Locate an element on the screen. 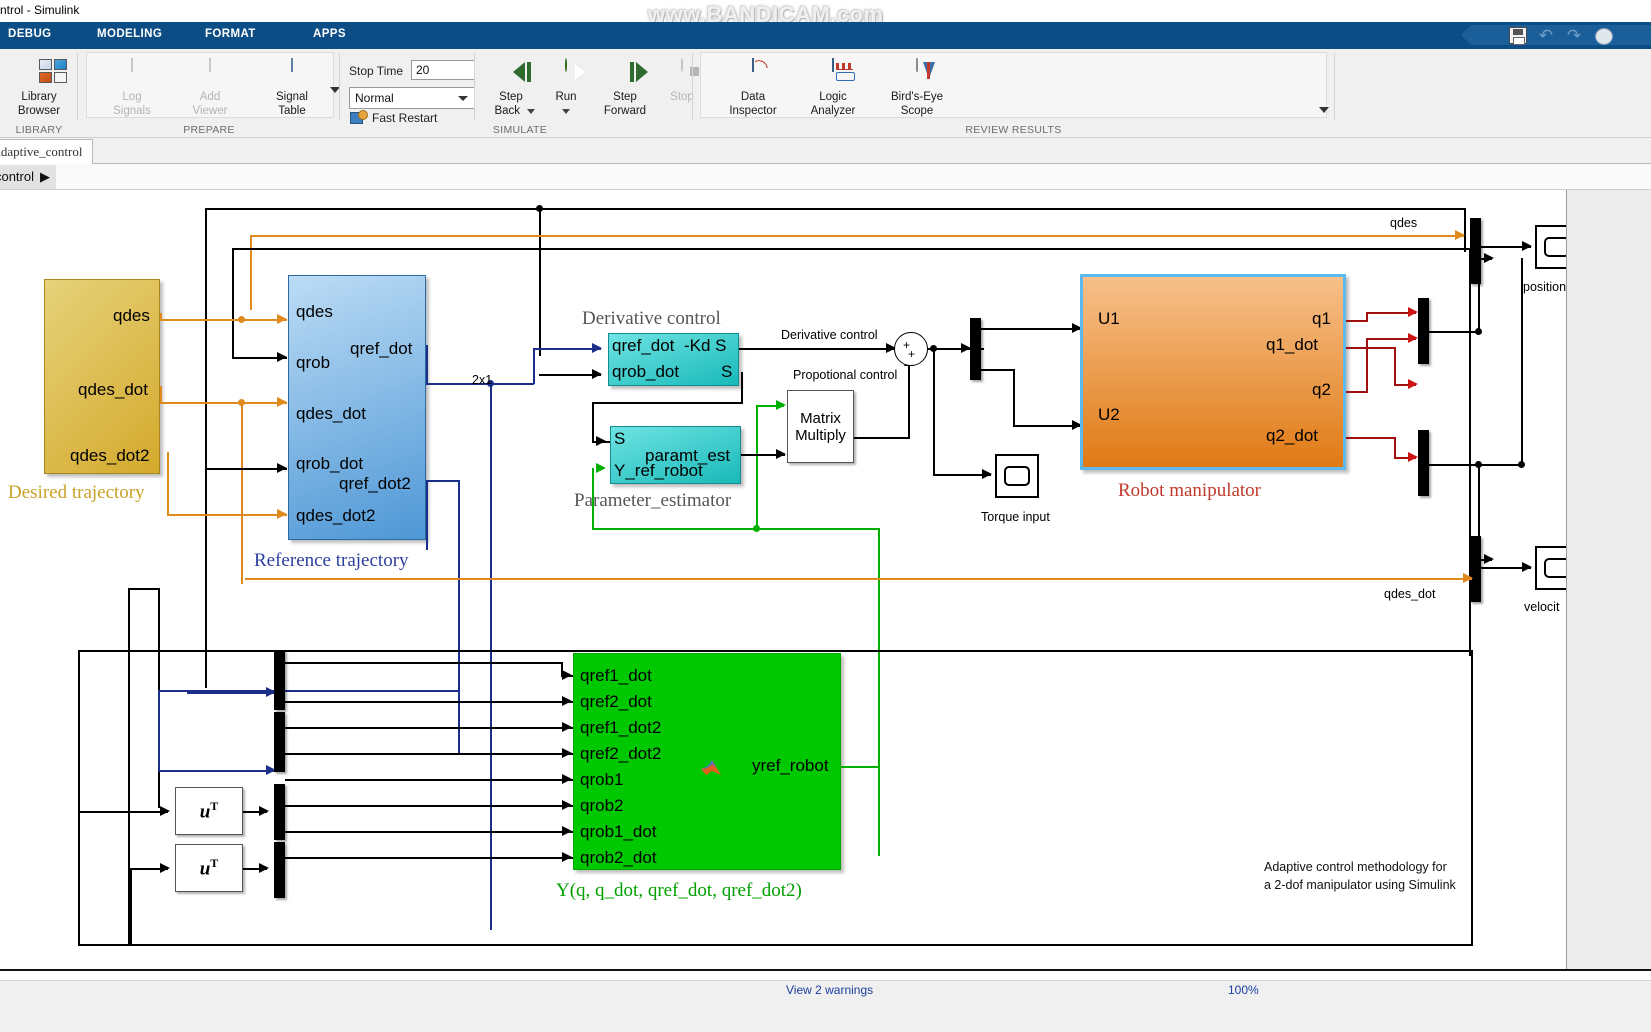 This screenshot has height=1032, width=1651. matrix-multiply-block: Matrix Multiply is located at coordinates (820, 426).